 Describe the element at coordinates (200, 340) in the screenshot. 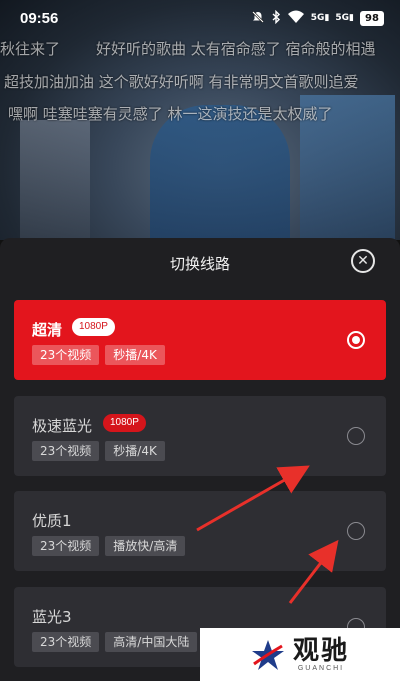

I see `line-option-1: 超清 1080P 23个视频 秒播/4K` at that location.